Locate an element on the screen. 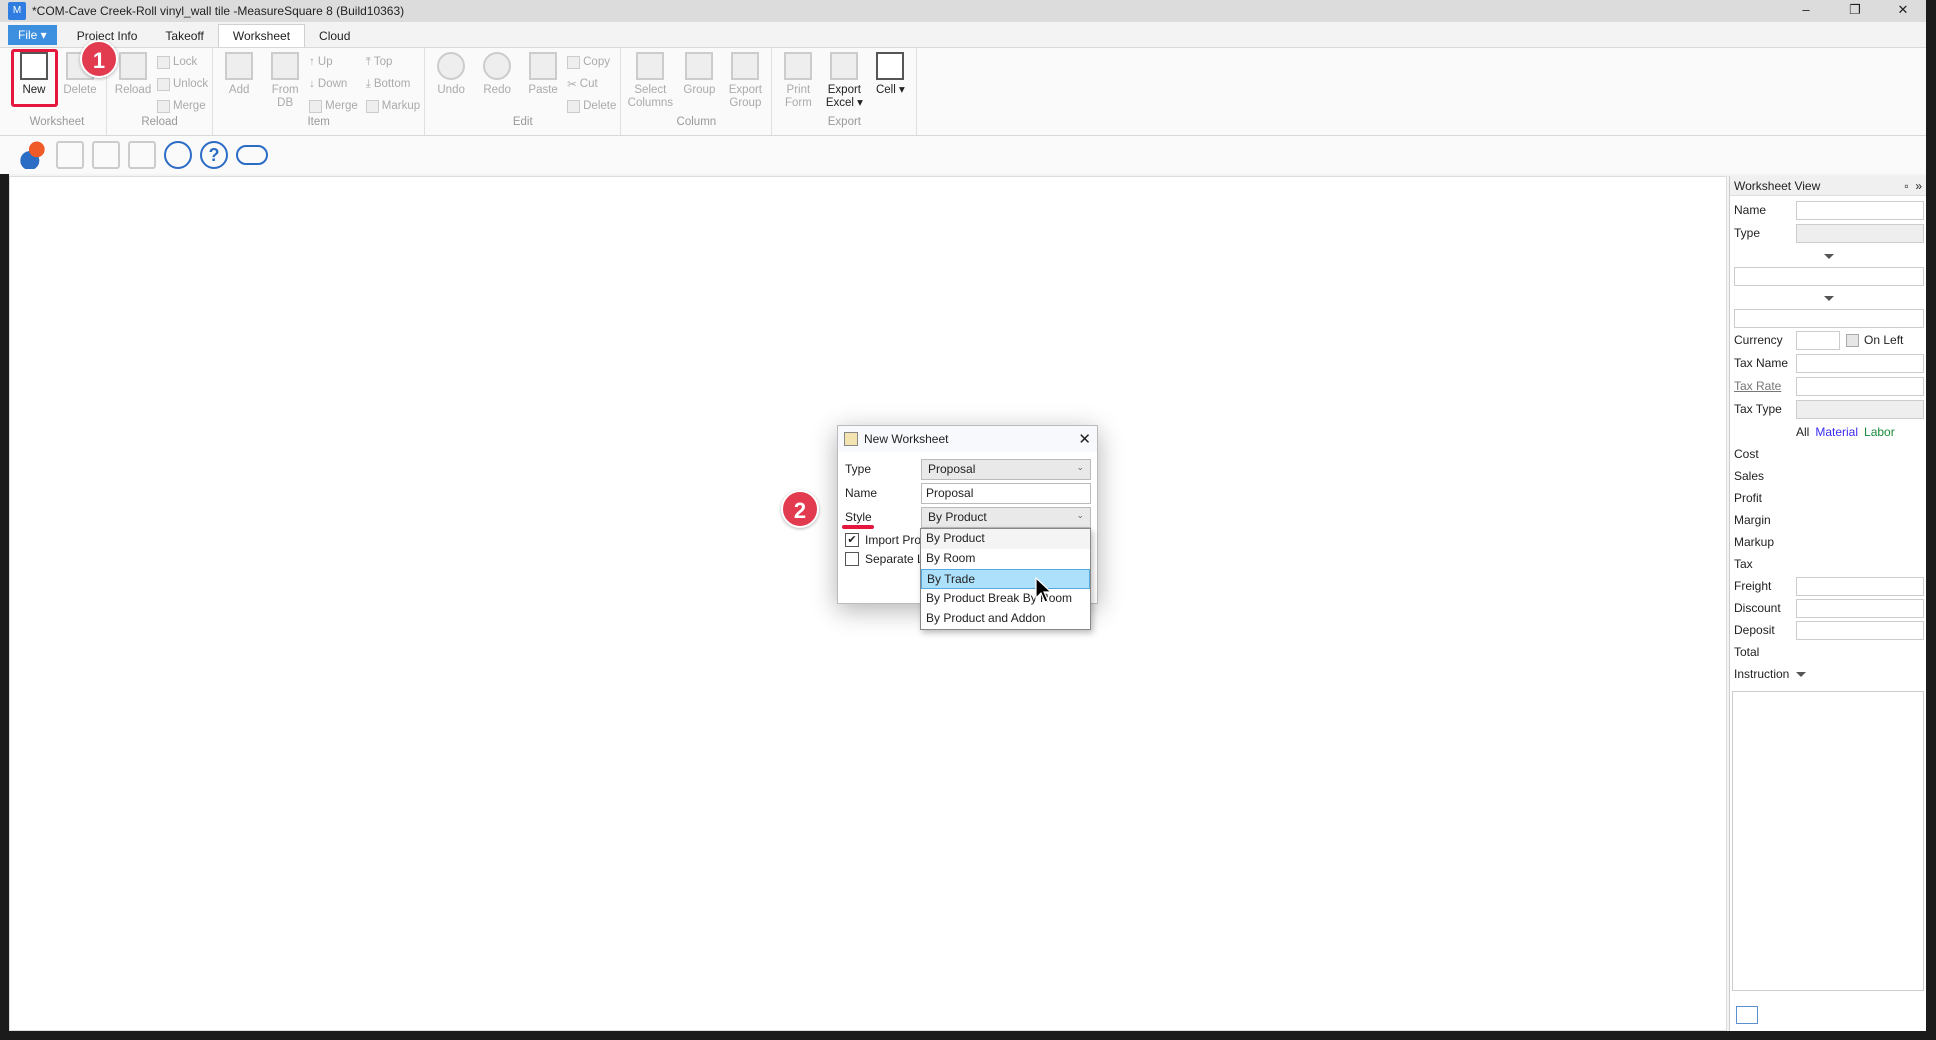 Image resolution: width=1936 pixels, height=1040 pixels. copy-window-icon is located at coordinates (70, 155).